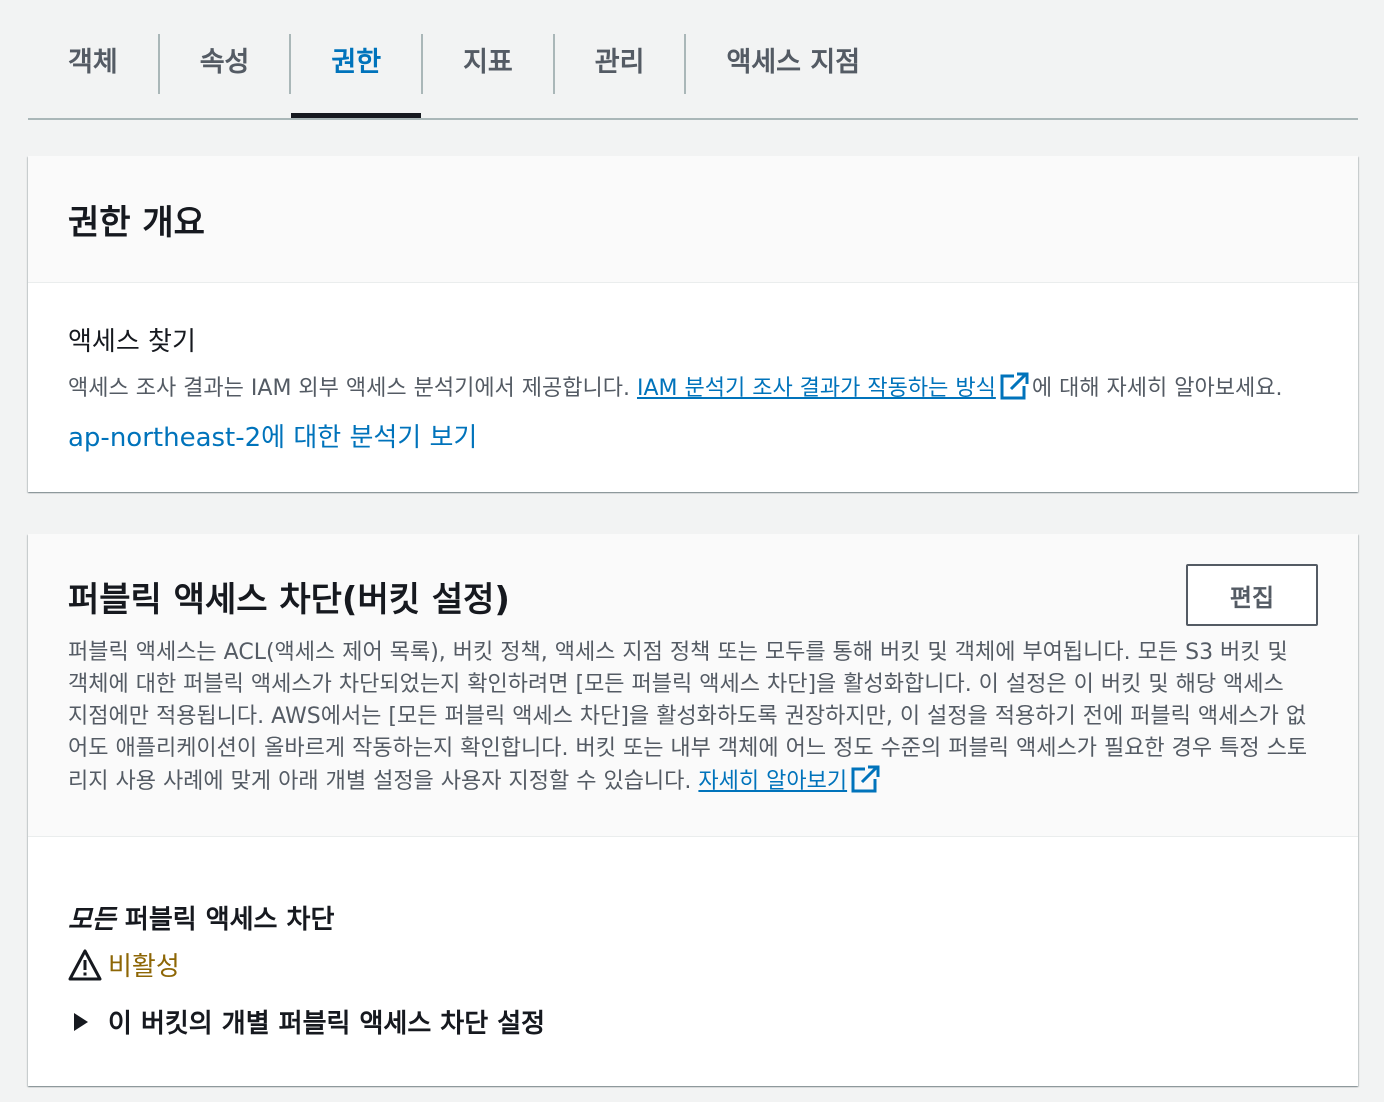 This screenshot has width=1384, height=1102. I want to click on tab-label: 지표, so click(488, 62).